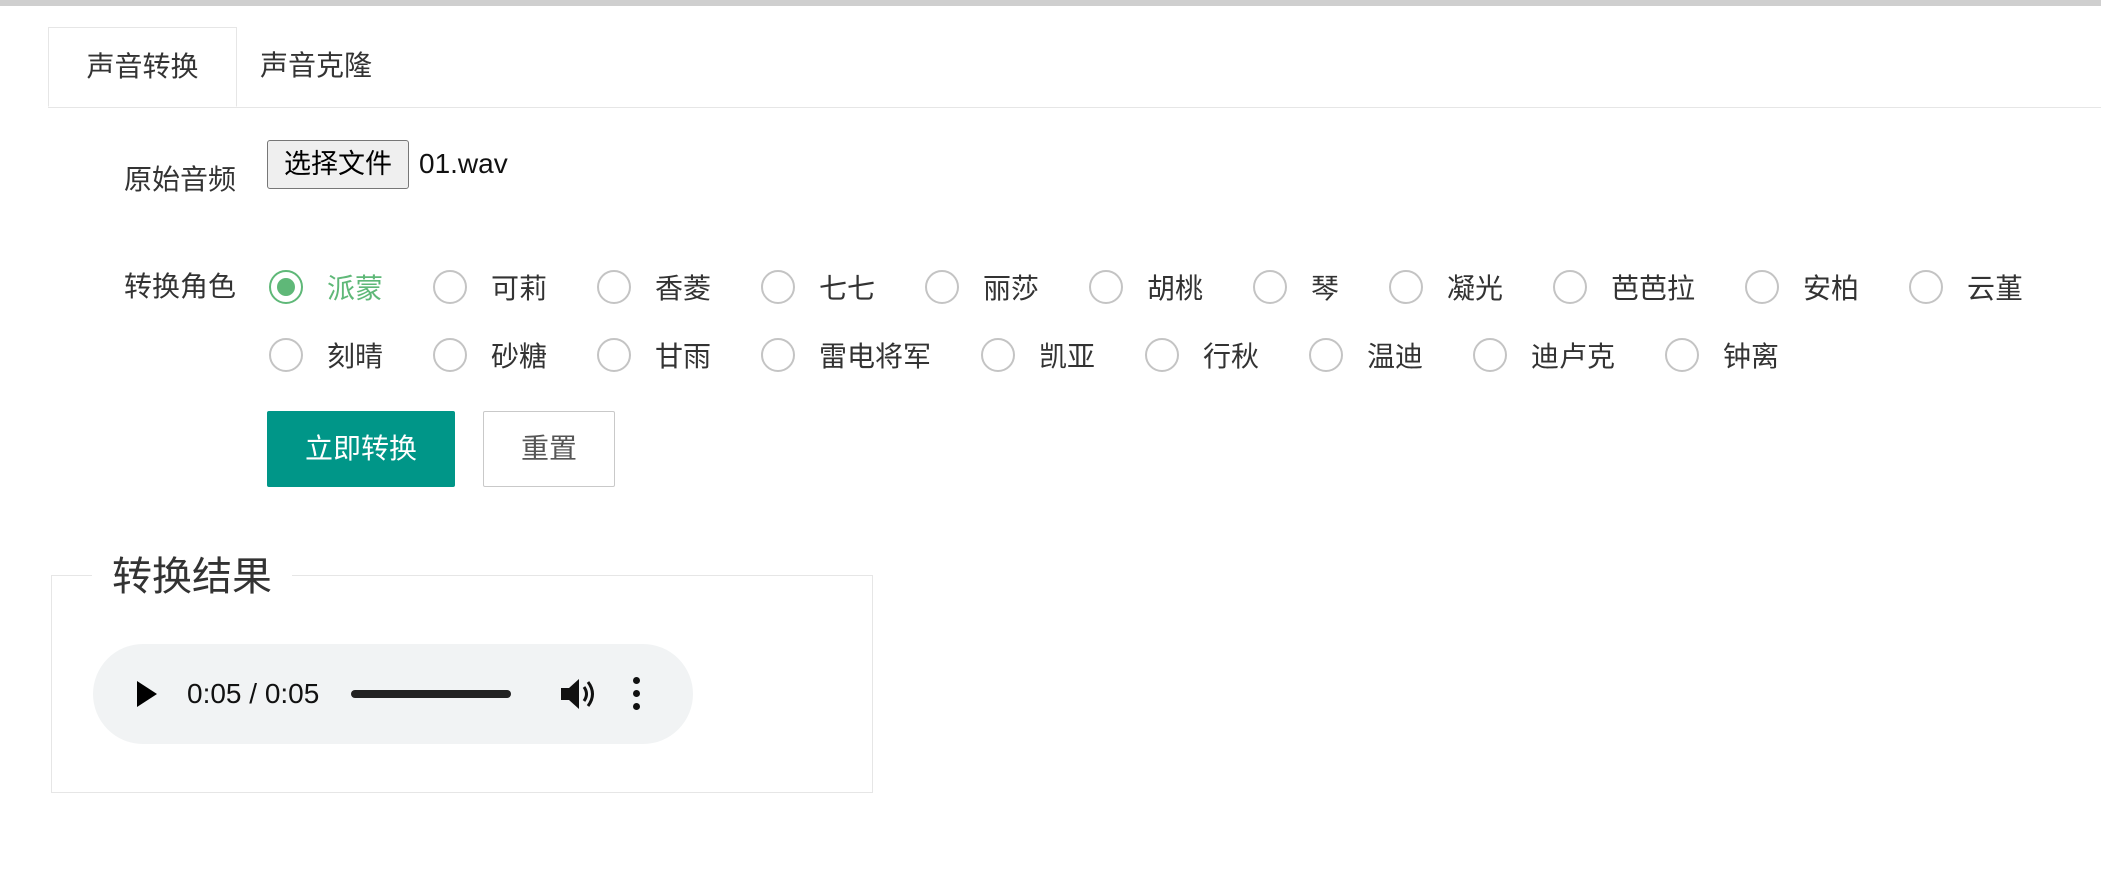  I want to click on role-radio-barbara: 芭芭拉, so click(1624, 287).